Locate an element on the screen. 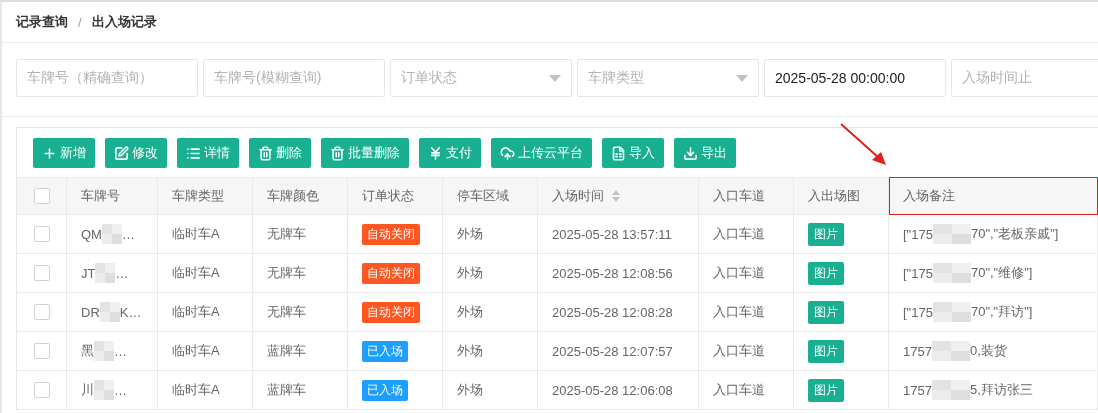  yen-icon is located at coordinates (435, 153).